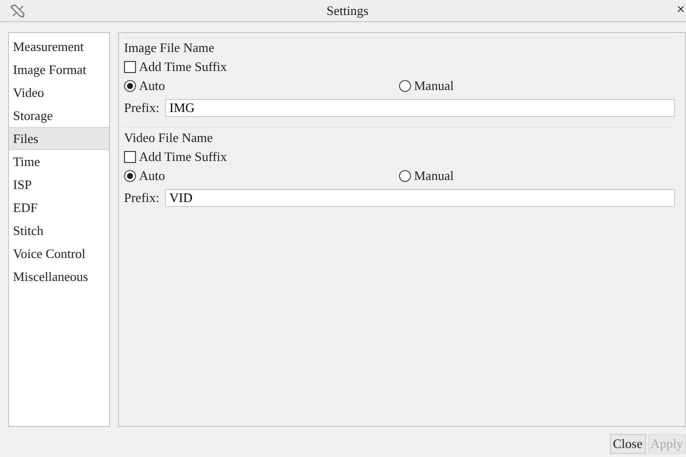 Image resolution: width=686 pixels, height=457 pixels. I want to click on tools-icon, so click(18, 10).